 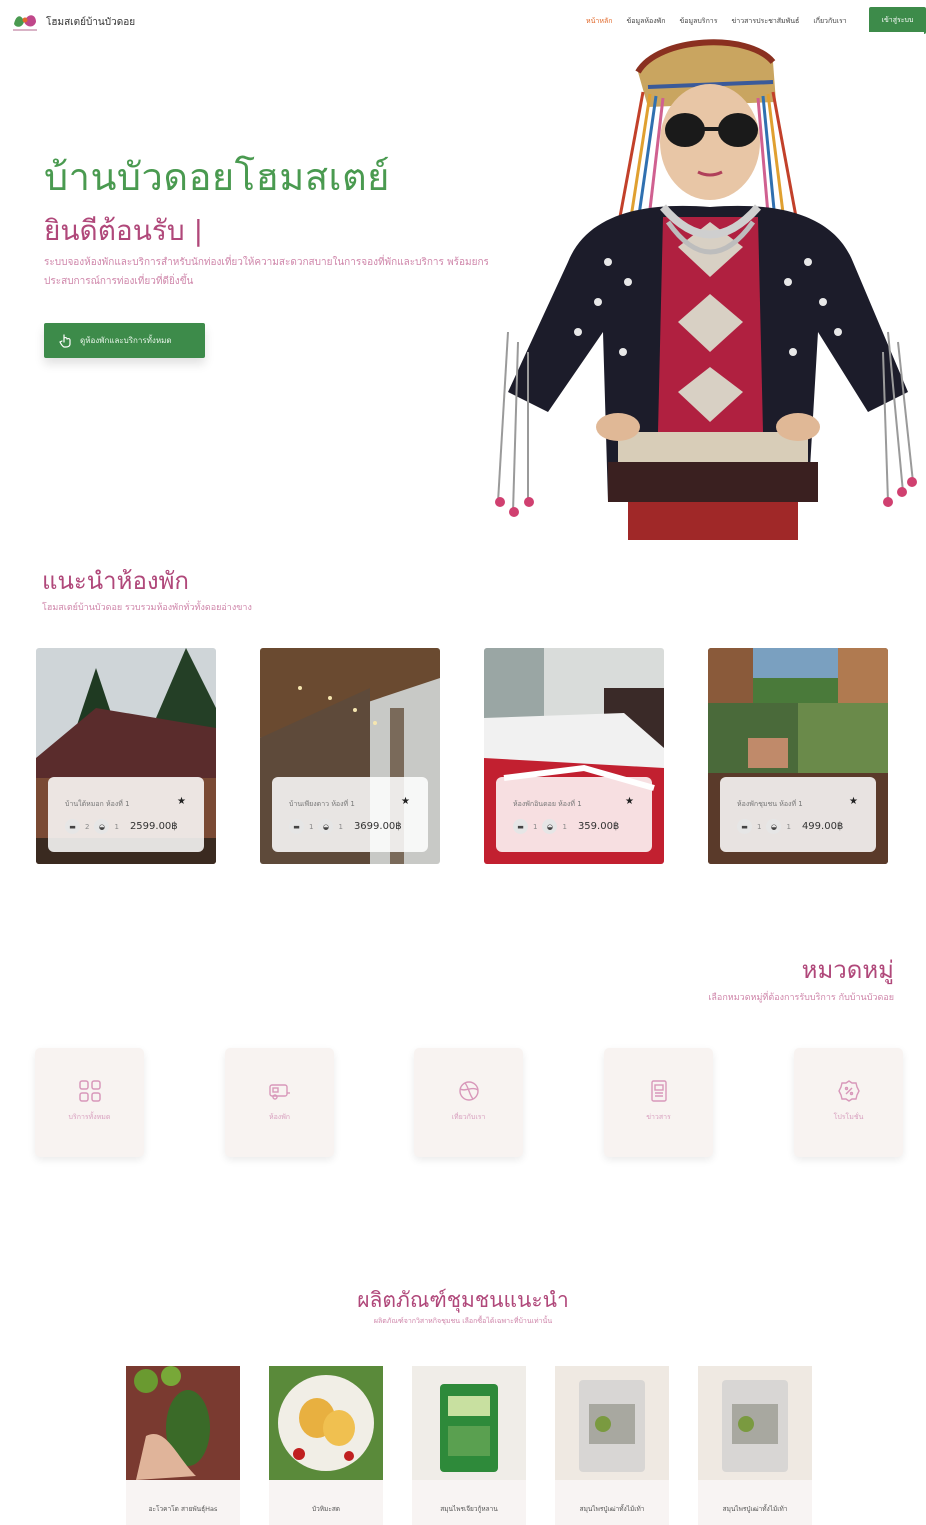 I want to click on room-name: ห้องพักชุมชน ห้องที่ 1, so click(x=770, y=804).